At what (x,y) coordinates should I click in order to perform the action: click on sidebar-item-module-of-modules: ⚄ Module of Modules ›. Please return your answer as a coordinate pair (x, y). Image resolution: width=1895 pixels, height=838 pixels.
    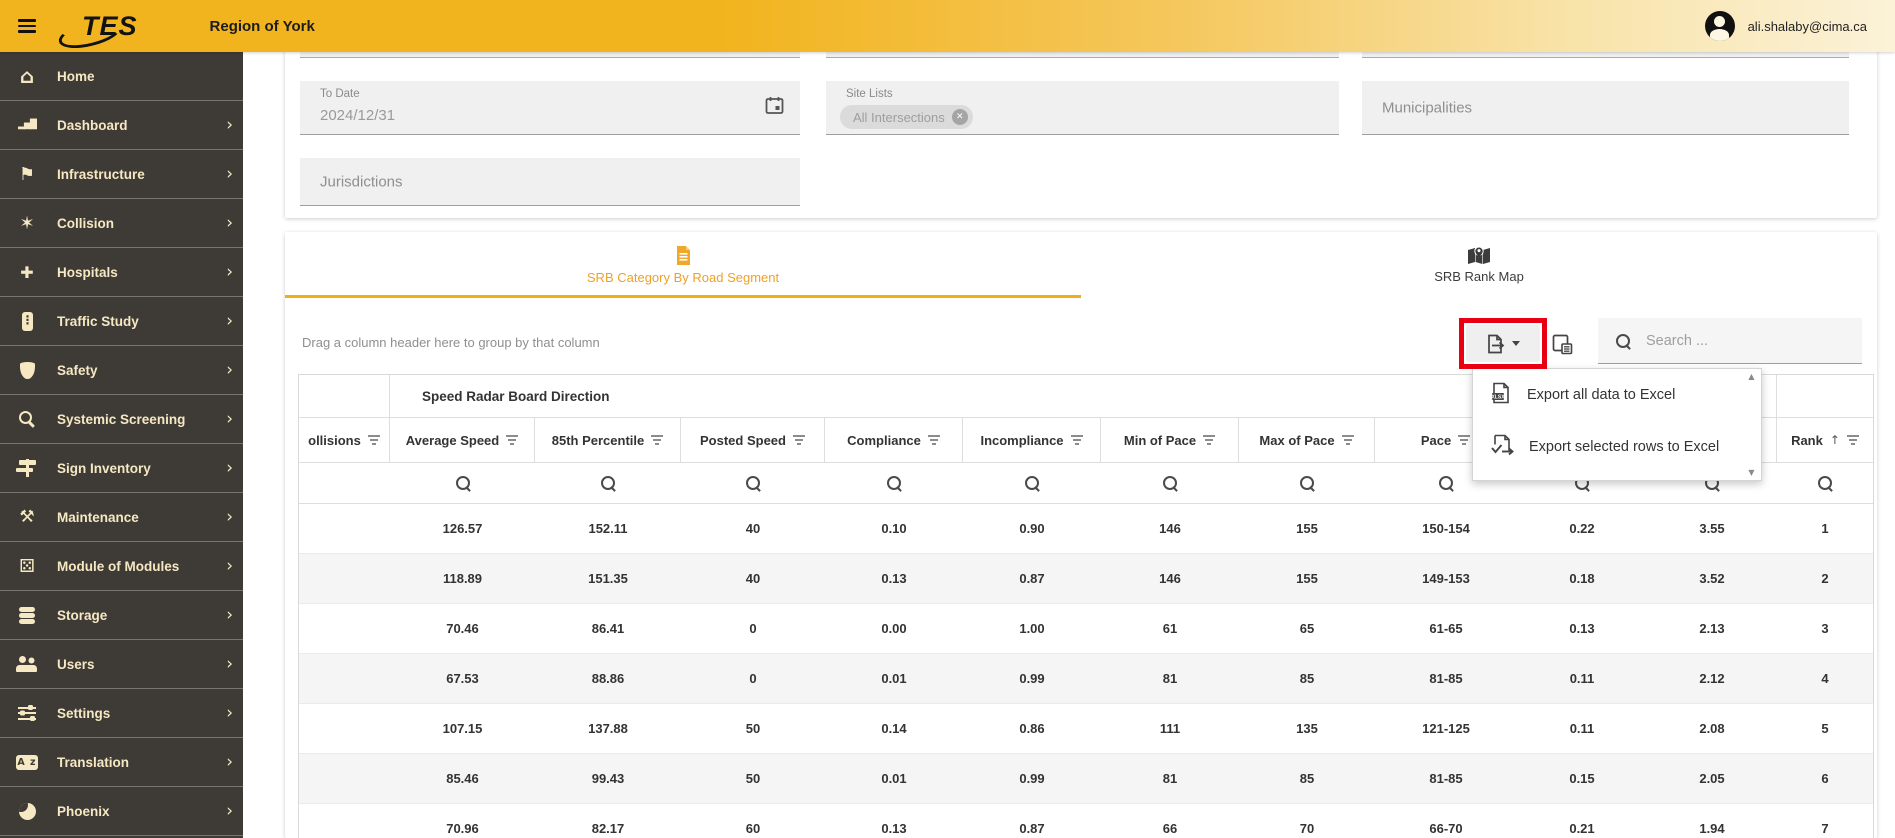
    Looking at the image, I should click on (121, 566).